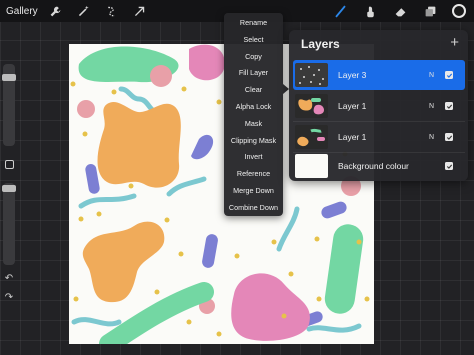 The width and height of the screenshot is (474, 355). What do you see at coordinates (270, 307) in the screenshot?
I see `pink-blob-bottom` at bounding box center [270, 307].